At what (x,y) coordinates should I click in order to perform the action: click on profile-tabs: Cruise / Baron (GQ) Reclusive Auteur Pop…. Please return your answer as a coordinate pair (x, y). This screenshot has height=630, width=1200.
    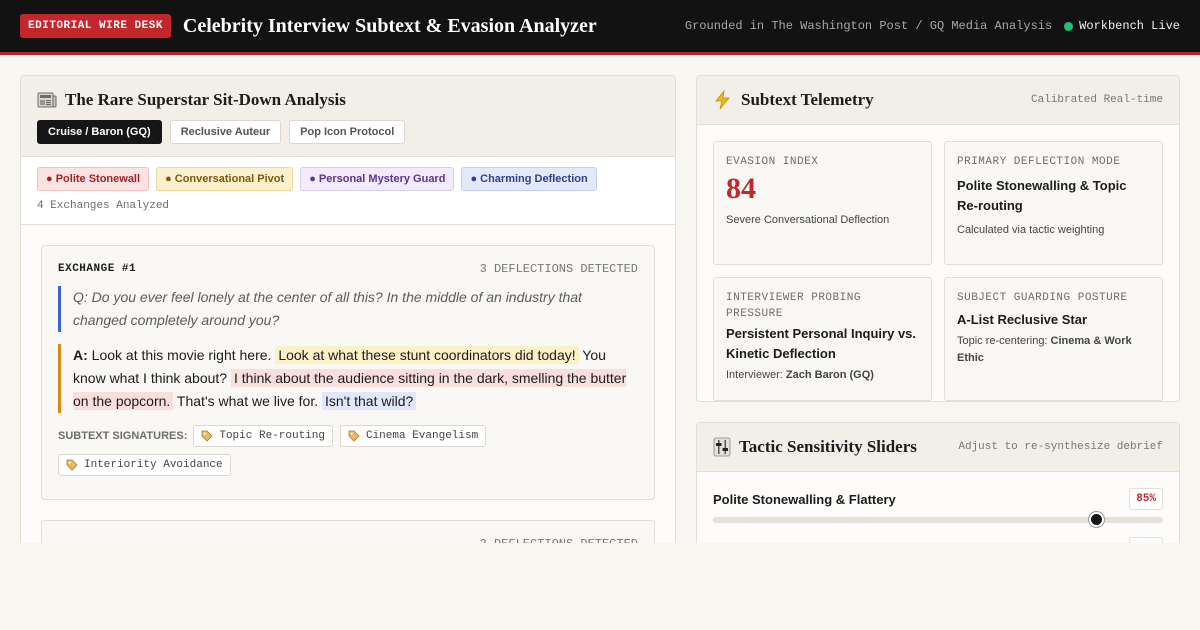
    Looking at the image, I should click on (348, 132).